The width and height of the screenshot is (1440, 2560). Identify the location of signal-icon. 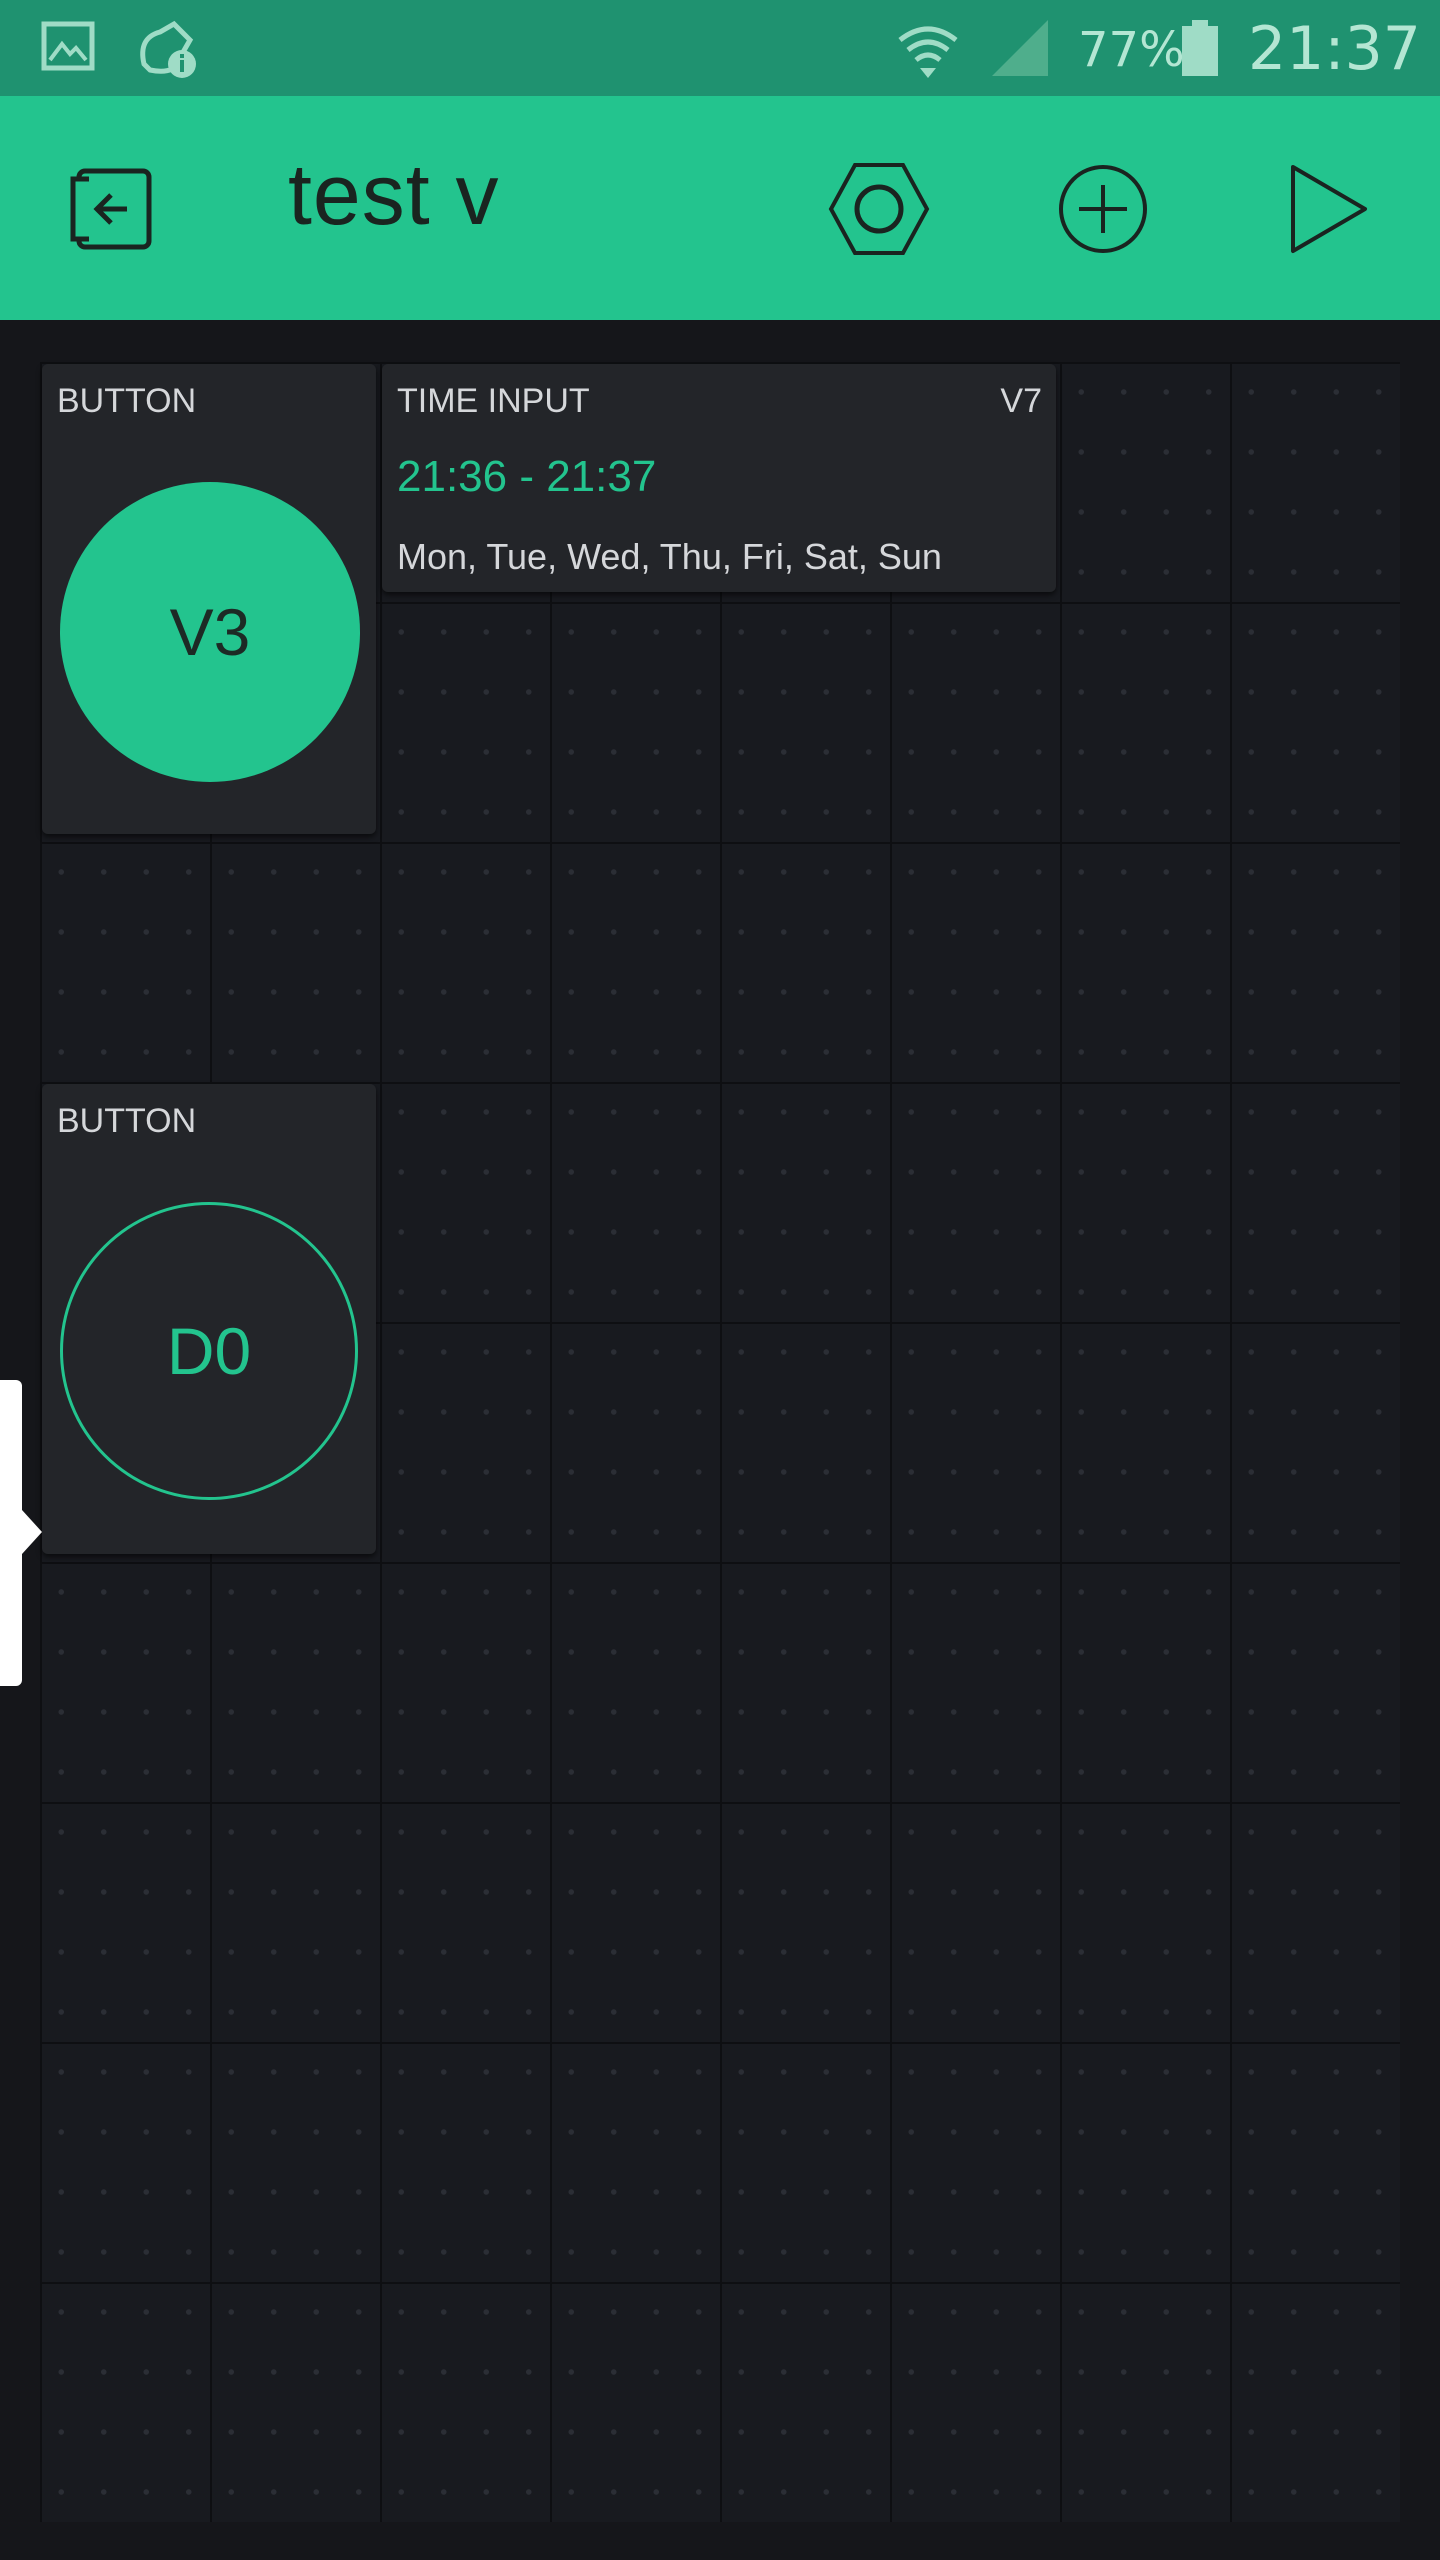
(1020, 50).